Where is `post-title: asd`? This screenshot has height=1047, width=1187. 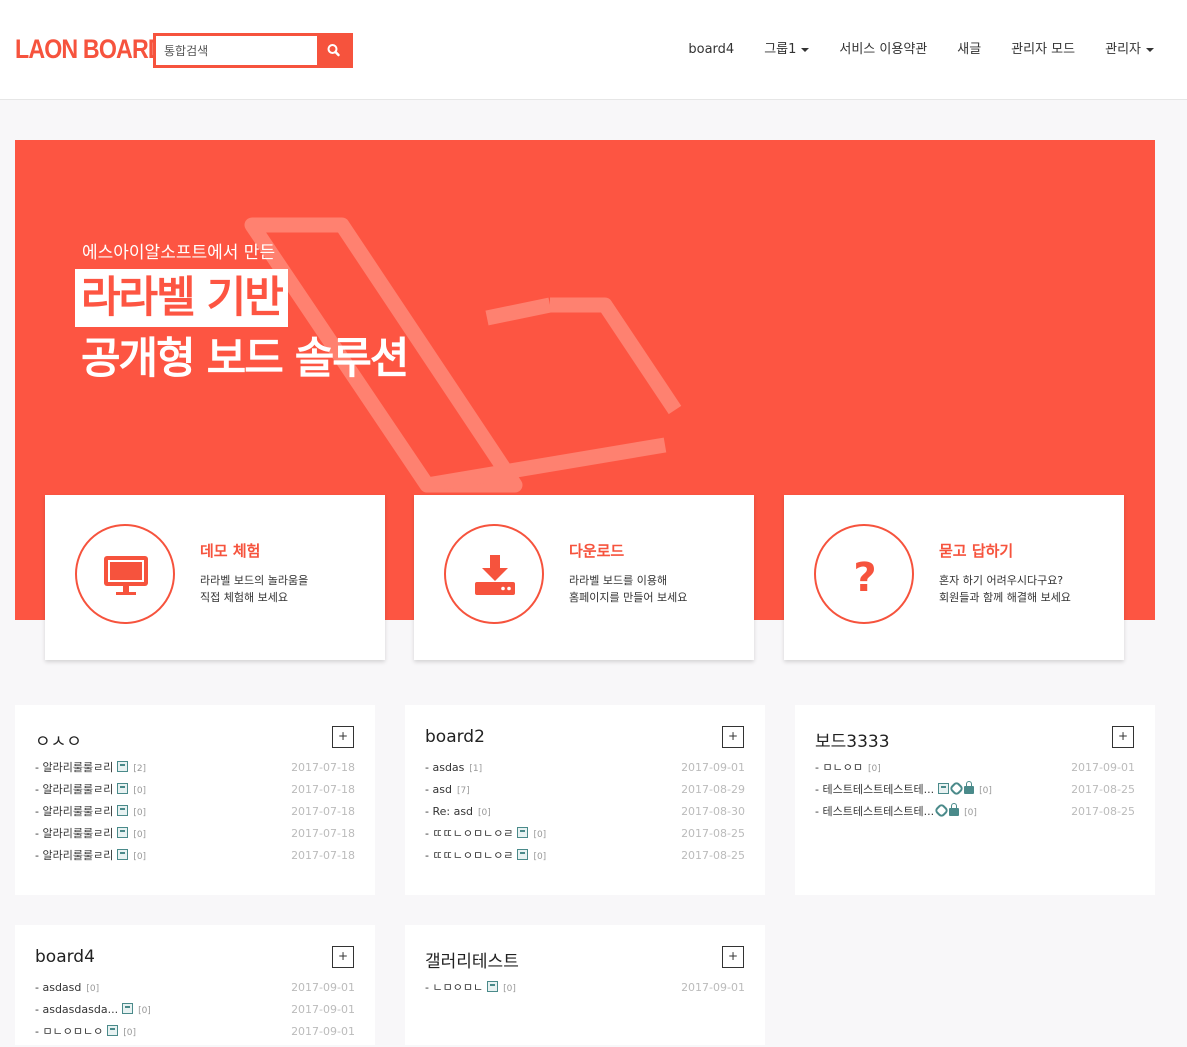 post-title: asd is located at coordinates (441, 789).